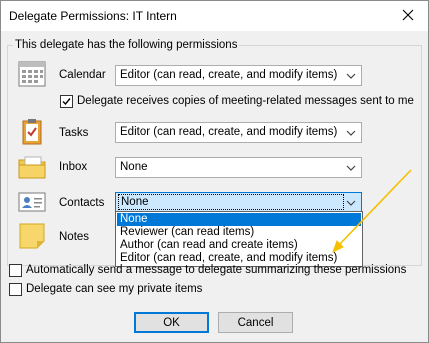  I want to click on dropdown-option-reviewer: Reviewer (can read items), so click(239, 232).